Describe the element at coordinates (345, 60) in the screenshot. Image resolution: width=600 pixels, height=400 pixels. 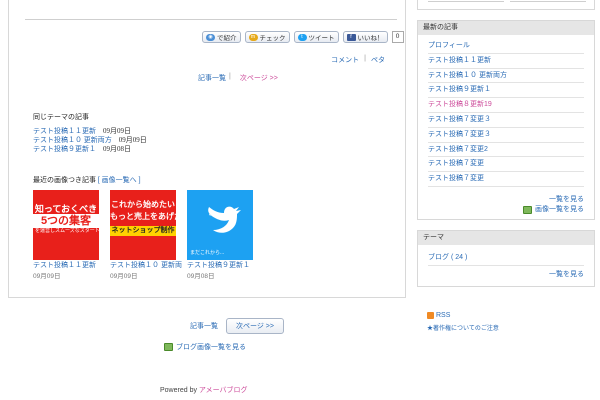
I see `comment-link: コメント` at that location.